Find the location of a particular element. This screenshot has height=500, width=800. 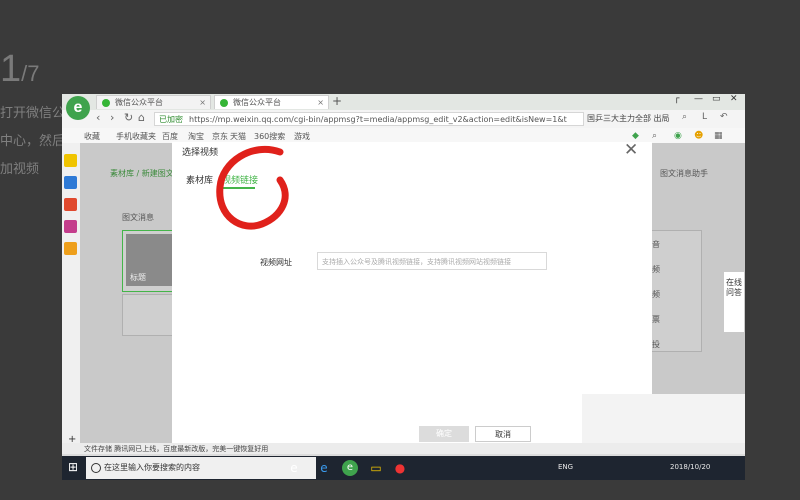

breadcrumb: 素材库 / 新建图文 is located at coordinates (142, 173).